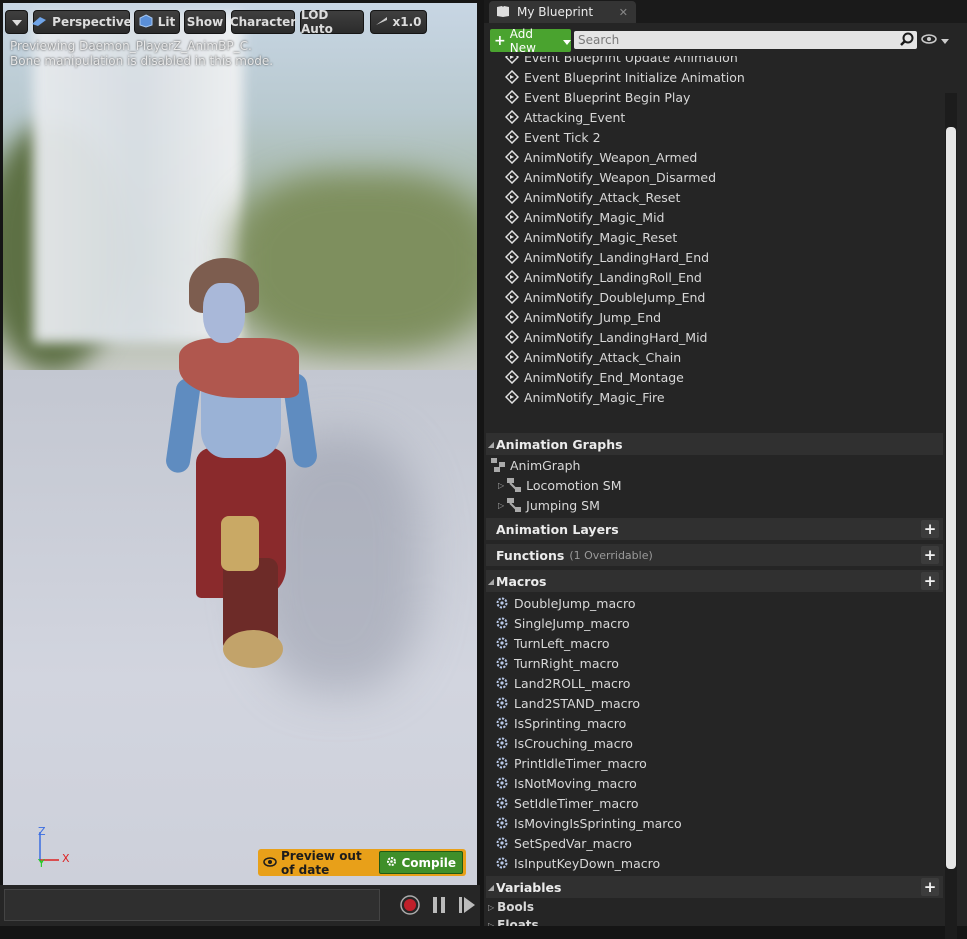 This screenshot has height=939, width=967. I want to click on list-item-label: AnimNotify_End_Montage, so click(604, 377).